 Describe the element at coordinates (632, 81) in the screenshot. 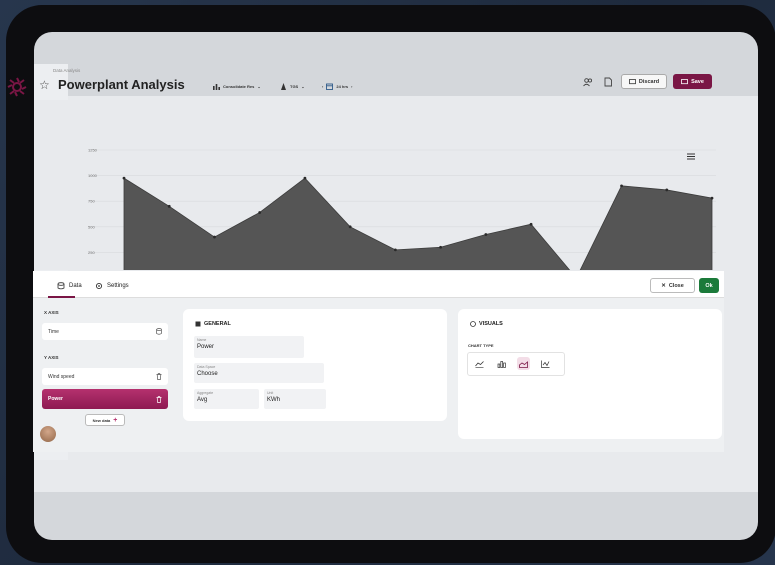

I see `comment-icon` at that location.